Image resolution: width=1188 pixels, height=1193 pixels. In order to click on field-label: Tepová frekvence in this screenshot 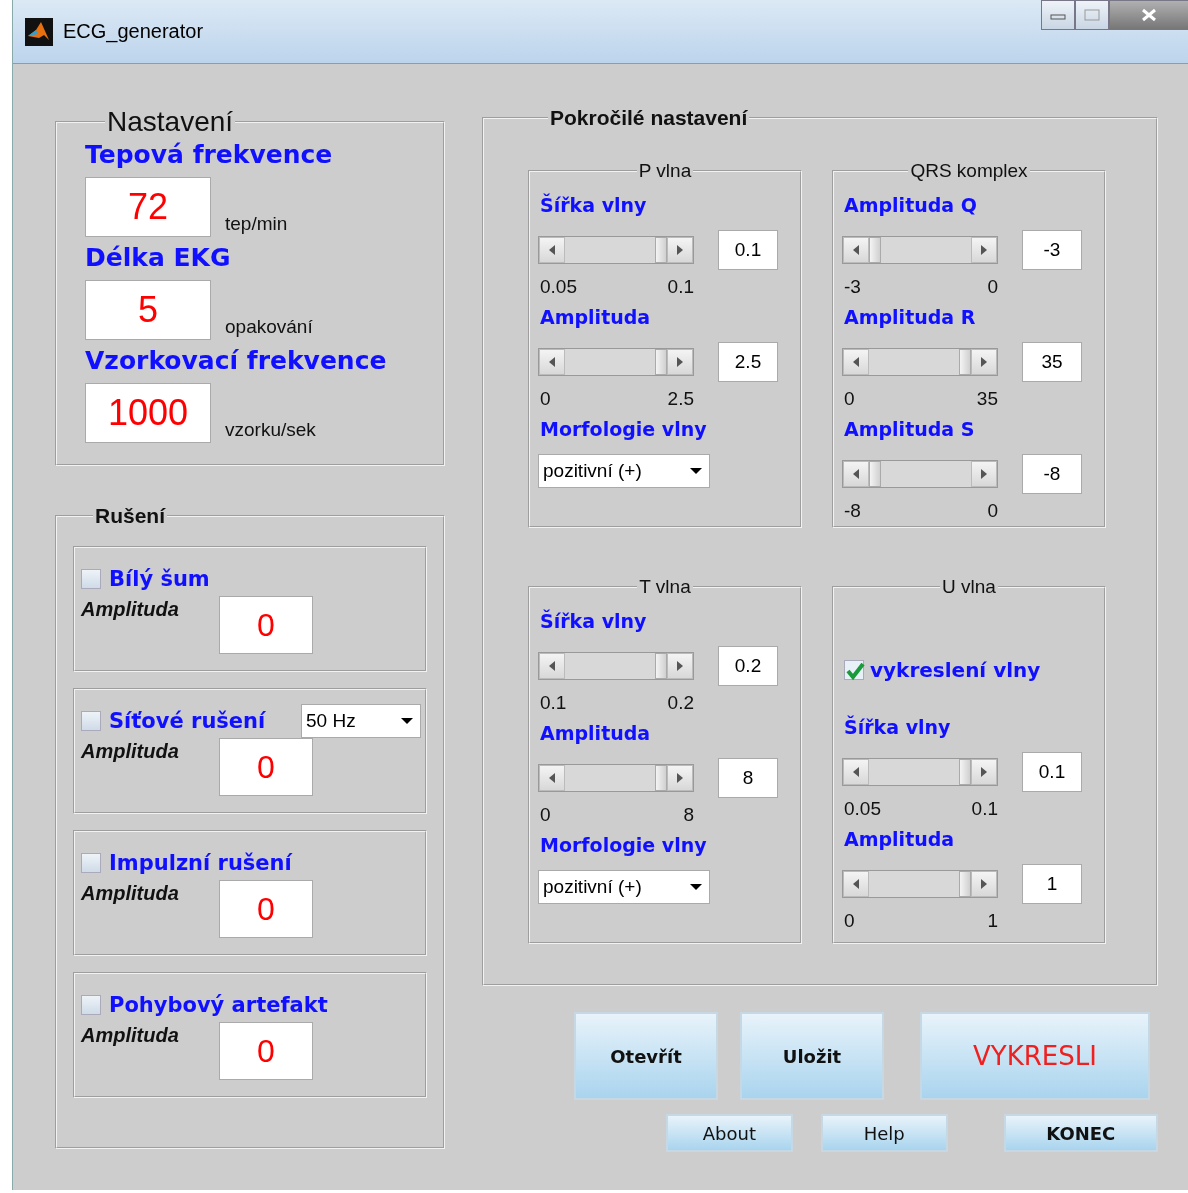, I will do `click(209, 154)`.